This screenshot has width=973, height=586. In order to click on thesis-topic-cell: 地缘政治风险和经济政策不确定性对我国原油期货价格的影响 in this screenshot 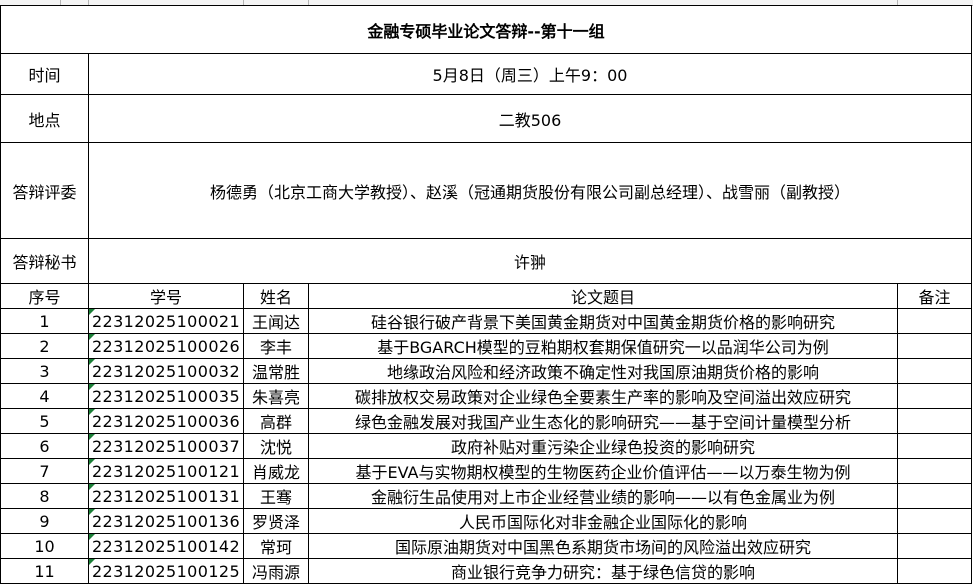, I will do `click(603, 371)`.